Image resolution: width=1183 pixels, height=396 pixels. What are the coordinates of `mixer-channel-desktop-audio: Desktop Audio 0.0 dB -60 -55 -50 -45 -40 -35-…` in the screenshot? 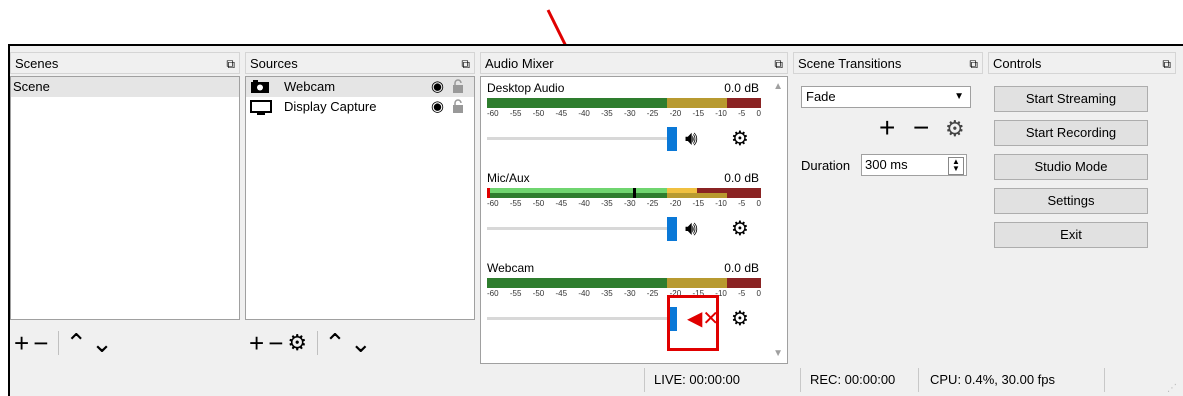 It's located at (624, 124).